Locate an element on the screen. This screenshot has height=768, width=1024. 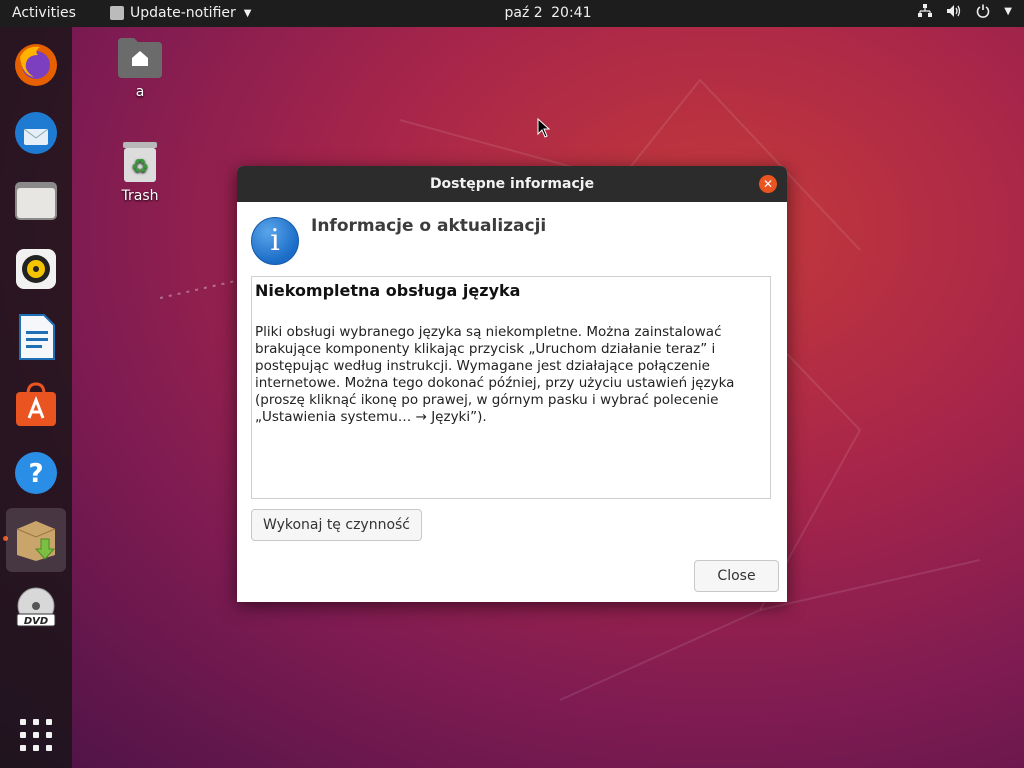
home-folder-label: a is located at coordinates (140, 92).